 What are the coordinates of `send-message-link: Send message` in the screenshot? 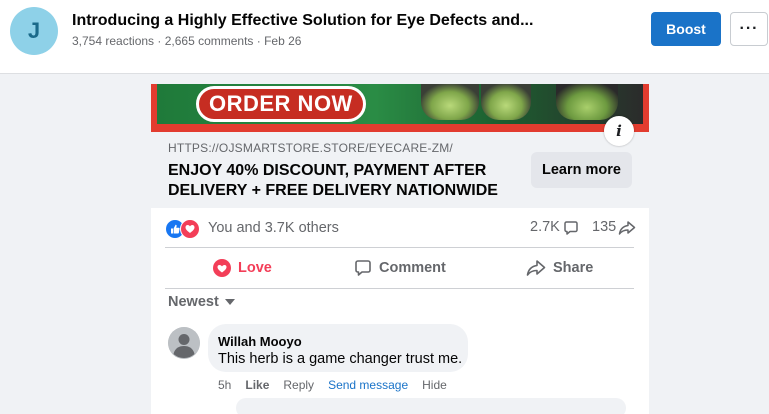 It's located at (368, 385).